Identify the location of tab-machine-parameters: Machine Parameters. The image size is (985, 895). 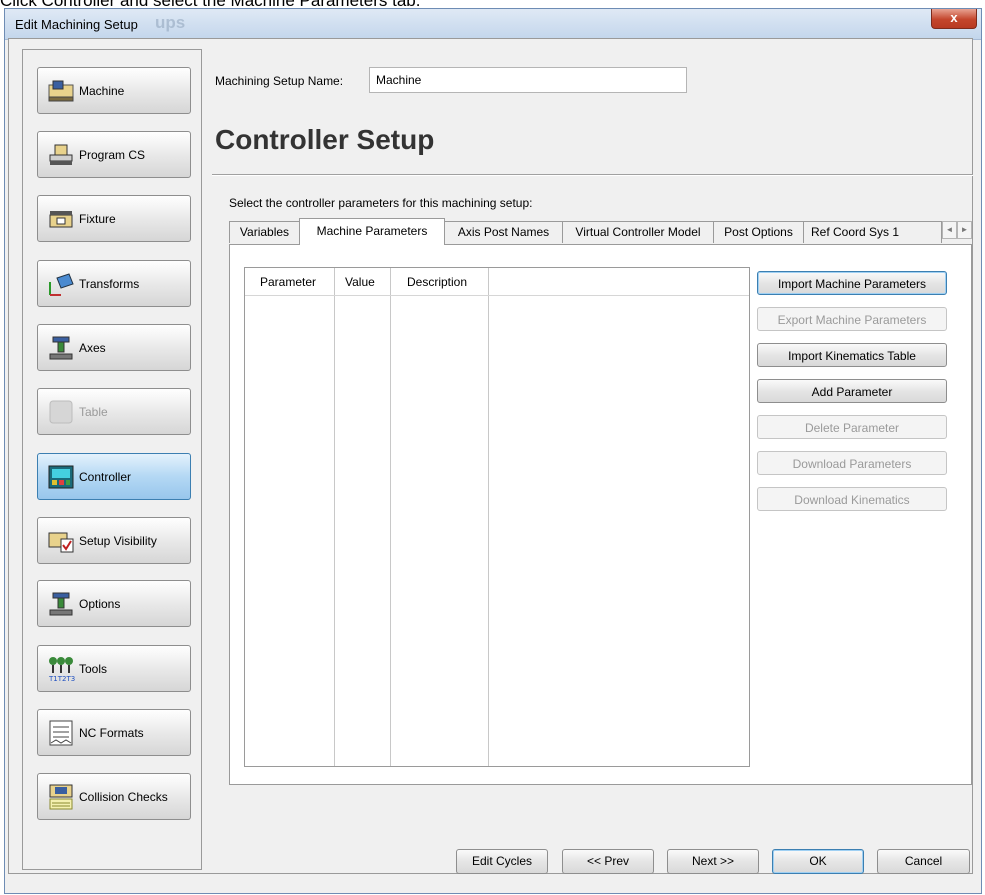
(372, 231).